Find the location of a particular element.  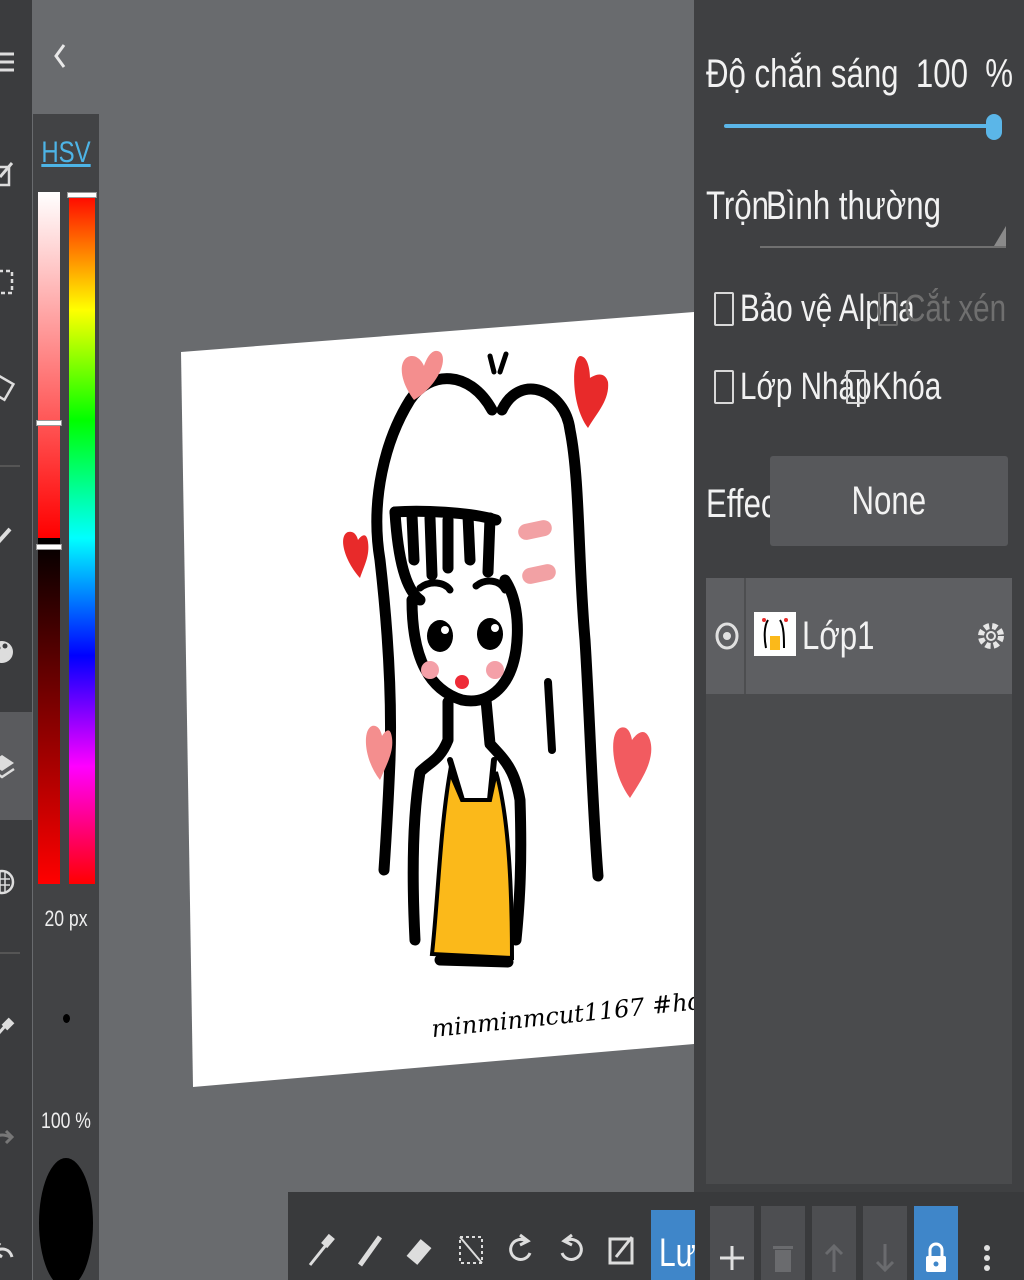

current-color-swatch is located at coordinates (66, 1219).